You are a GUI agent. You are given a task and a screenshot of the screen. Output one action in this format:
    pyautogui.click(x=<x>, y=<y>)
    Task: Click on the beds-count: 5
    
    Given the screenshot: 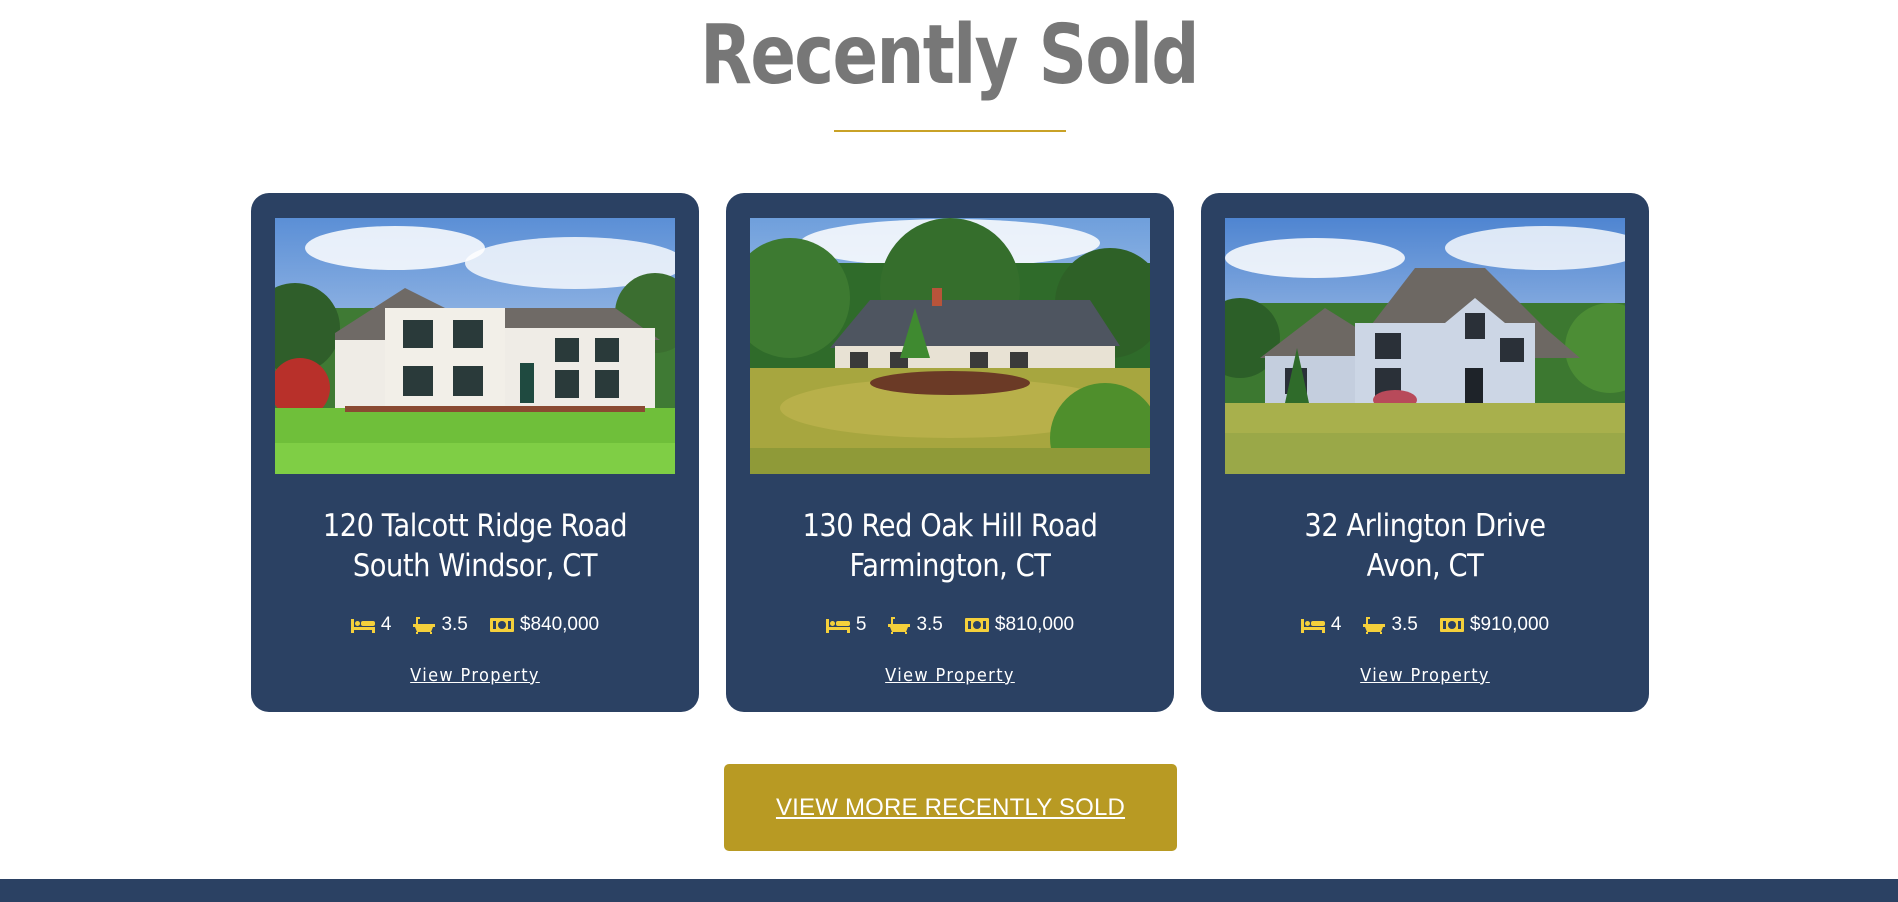 What is the action you would take?
    pyautogui.click(x=861, y=624)
    